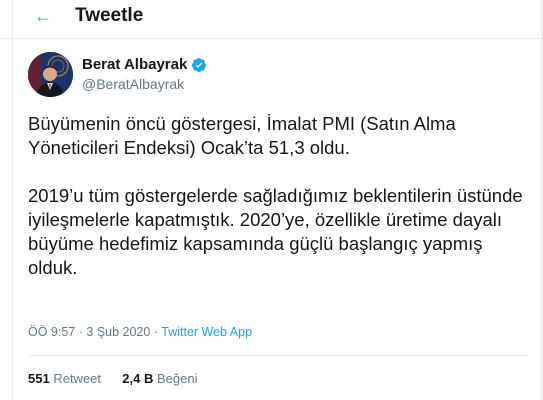  What do you see at coordinates (278, 355) in the screenshot?
I see `meta-divider` at bounding box center [278, 355].